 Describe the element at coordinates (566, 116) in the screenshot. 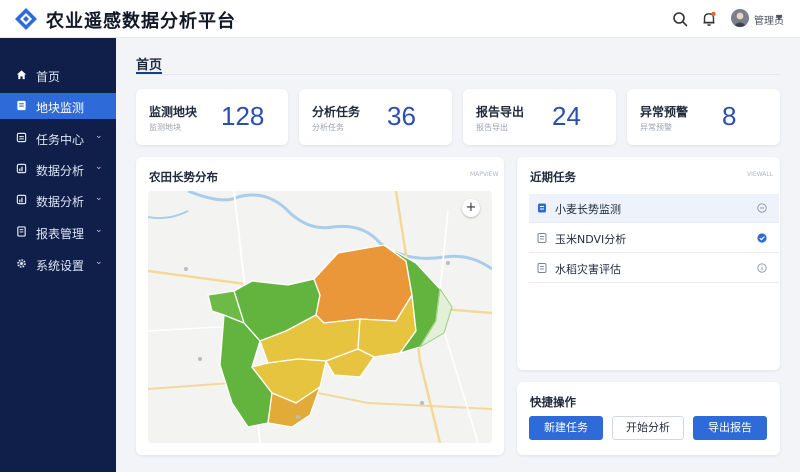

I see `stat-value: 24` at that location.